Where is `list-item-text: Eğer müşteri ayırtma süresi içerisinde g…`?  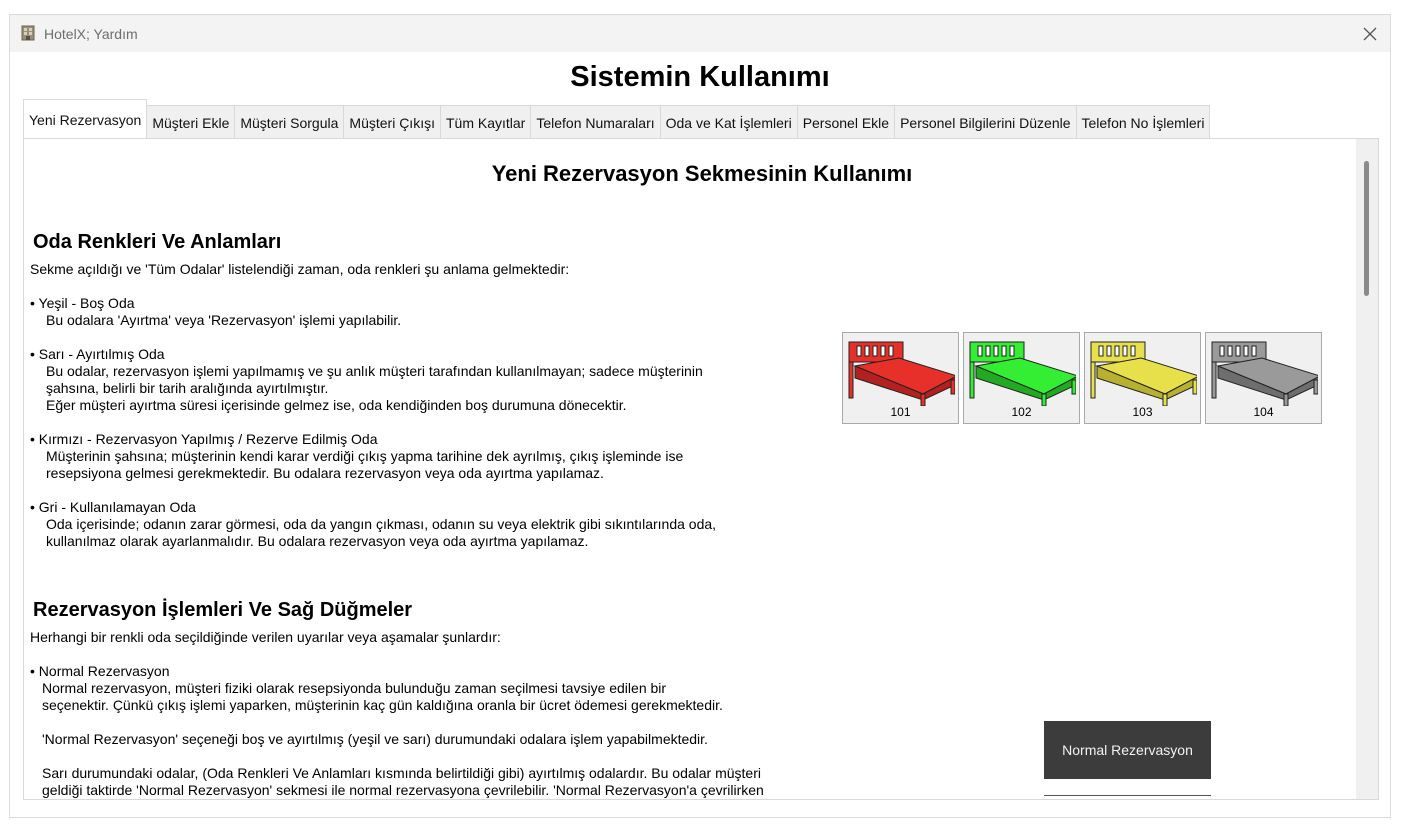 list-item-text: Eğer müşteri ayırtma süresi içerisinde g… is located at coordinates (336, 405).